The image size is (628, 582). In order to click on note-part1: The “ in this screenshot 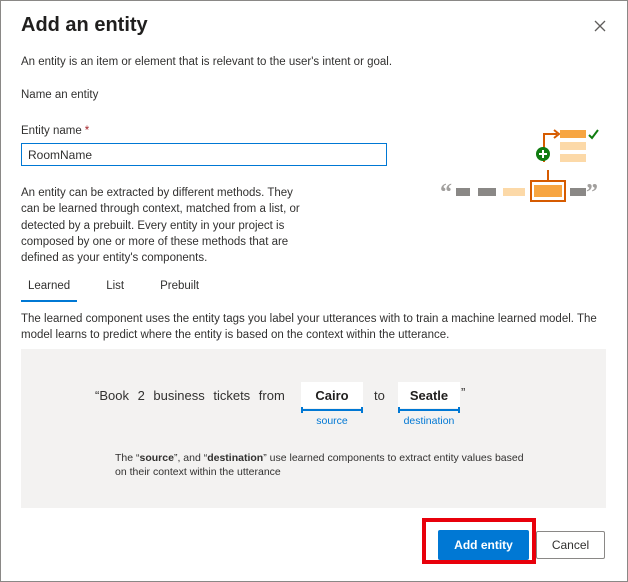, I will do `click(127, 458)`.